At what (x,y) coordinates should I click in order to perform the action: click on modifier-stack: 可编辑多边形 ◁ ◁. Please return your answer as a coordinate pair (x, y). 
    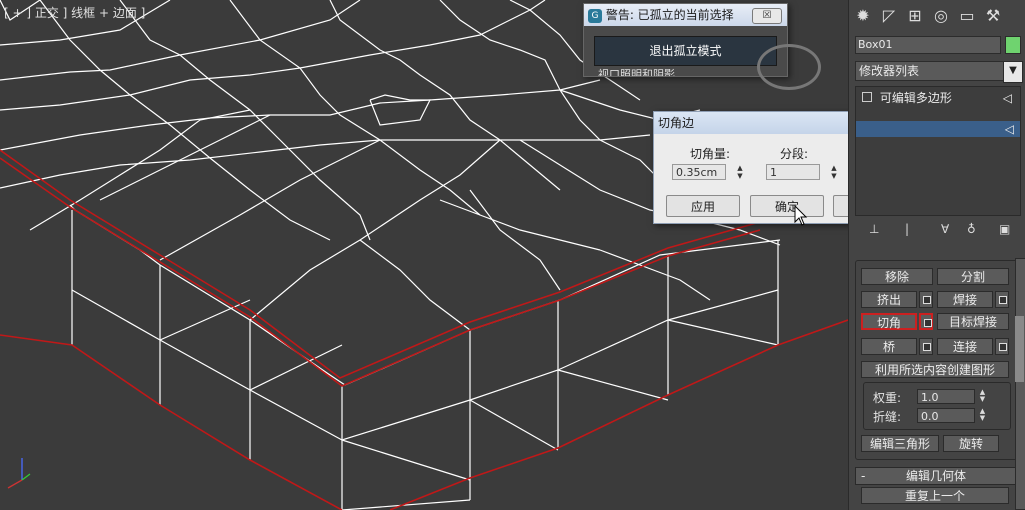
    Looking at the image, I should click on (938, 151).